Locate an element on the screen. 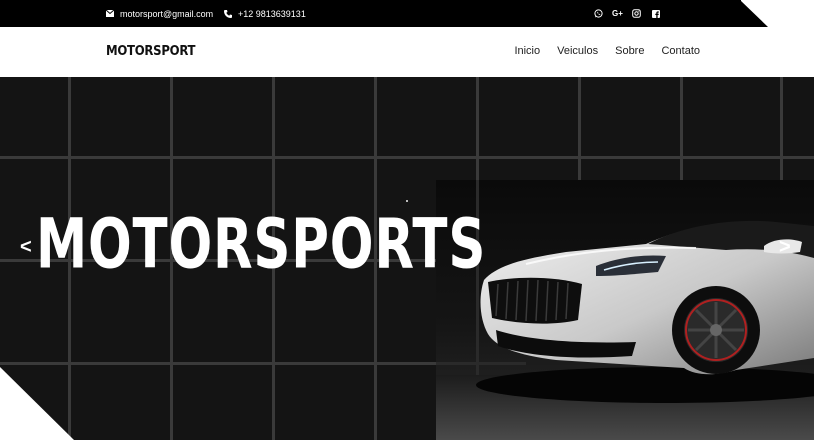  nav-item-inicio: Inicio is located at coordinates (527, 51).